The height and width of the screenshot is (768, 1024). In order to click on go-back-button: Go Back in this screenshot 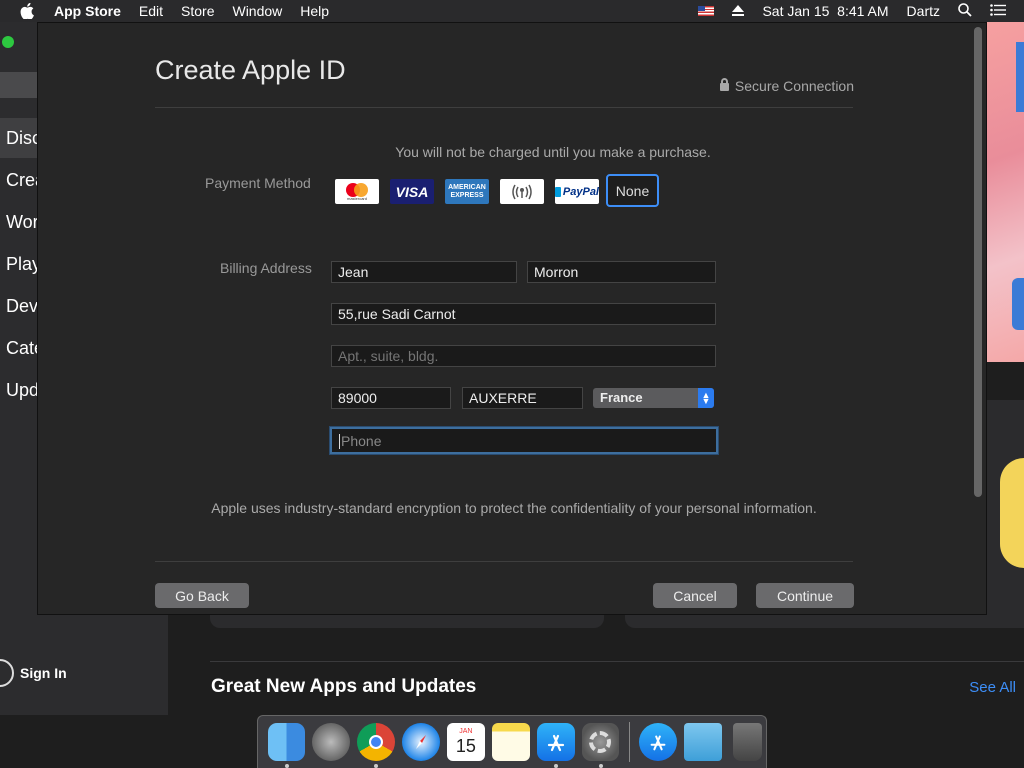, I will do `click(202, 595)`.